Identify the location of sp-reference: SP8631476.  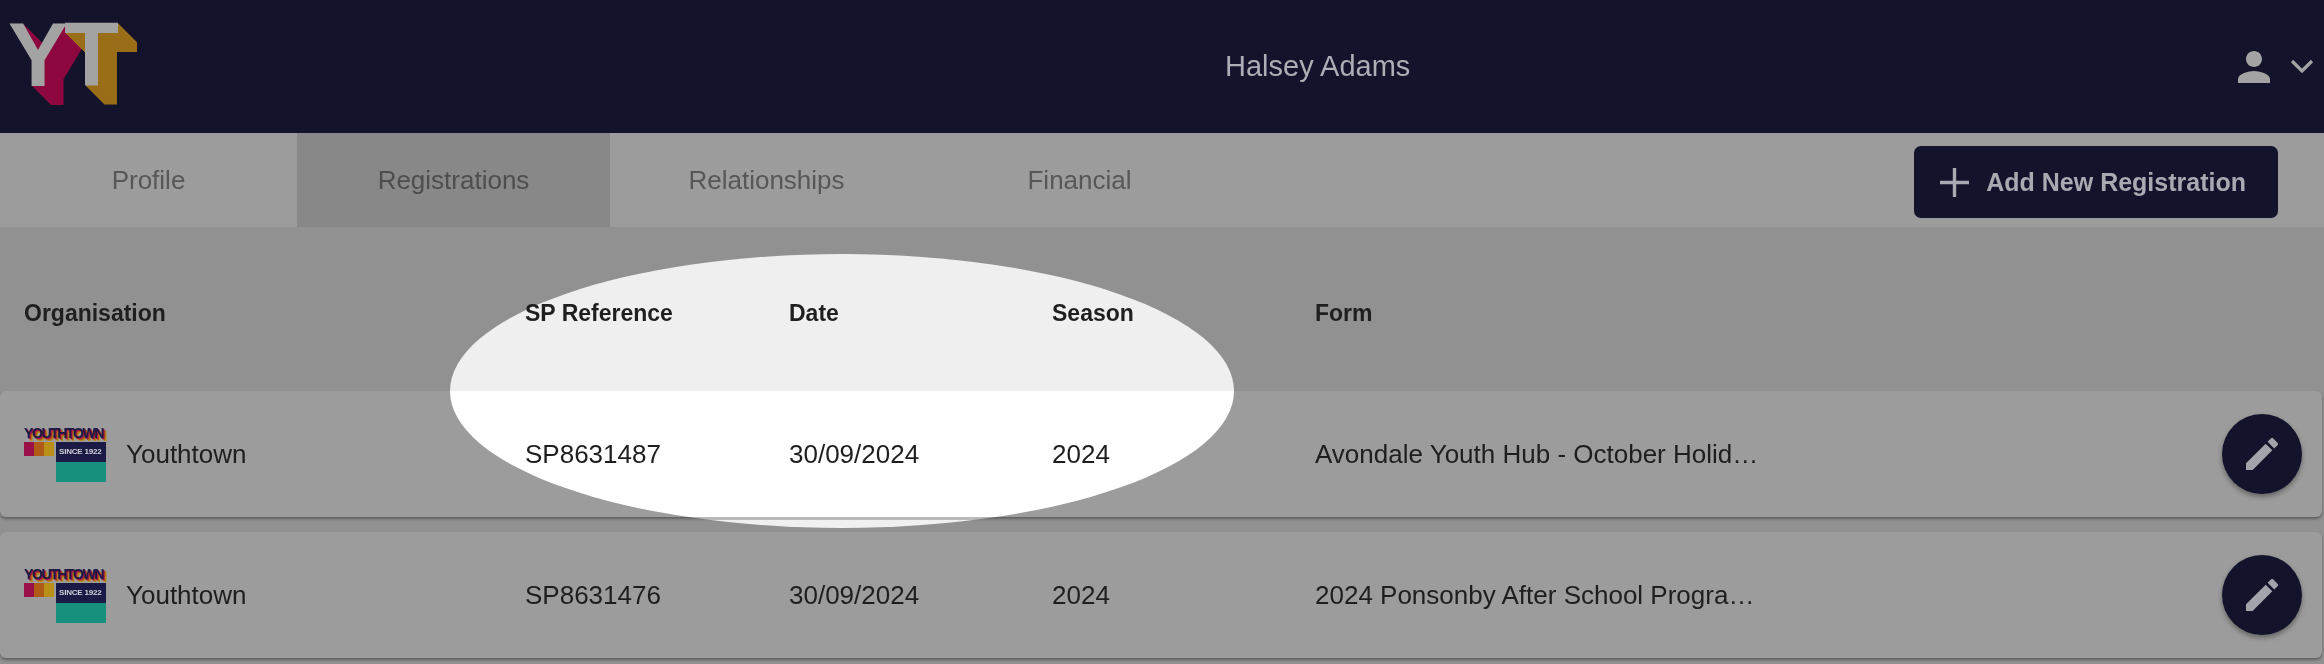
(593, 595).